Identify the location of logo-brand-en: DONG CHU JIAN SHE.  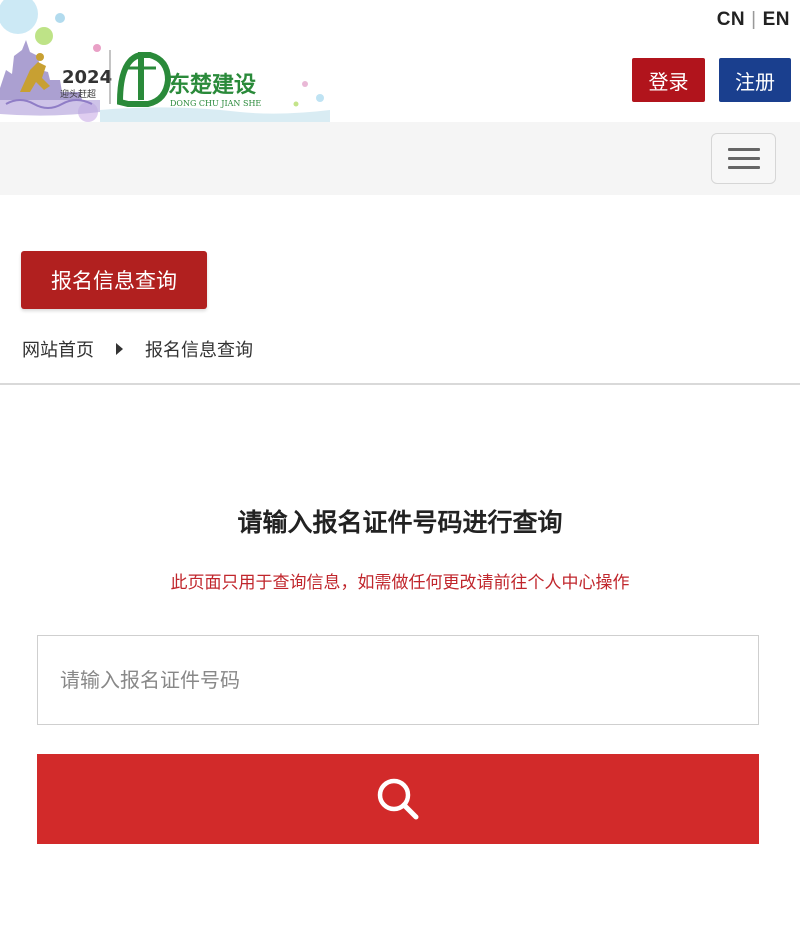
(215, 103).